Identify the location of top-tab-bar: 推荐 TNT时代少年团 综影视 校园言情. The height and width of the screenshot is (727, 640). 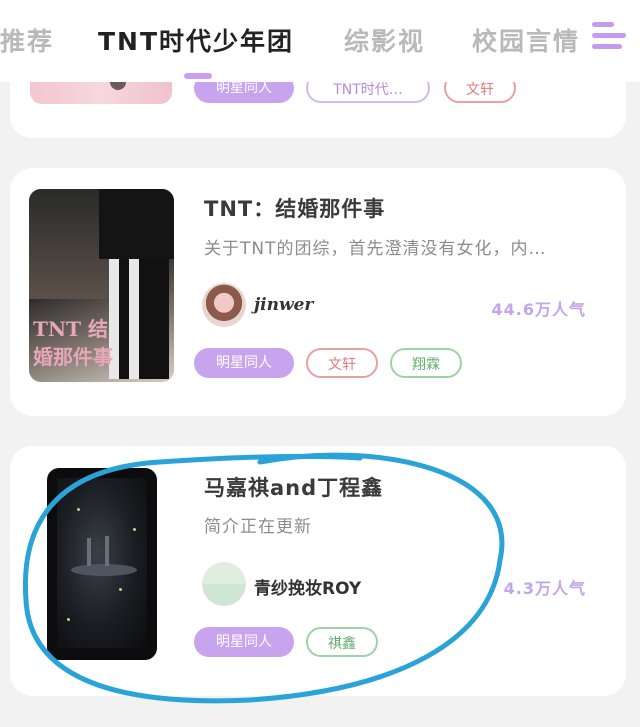
(320, 41).